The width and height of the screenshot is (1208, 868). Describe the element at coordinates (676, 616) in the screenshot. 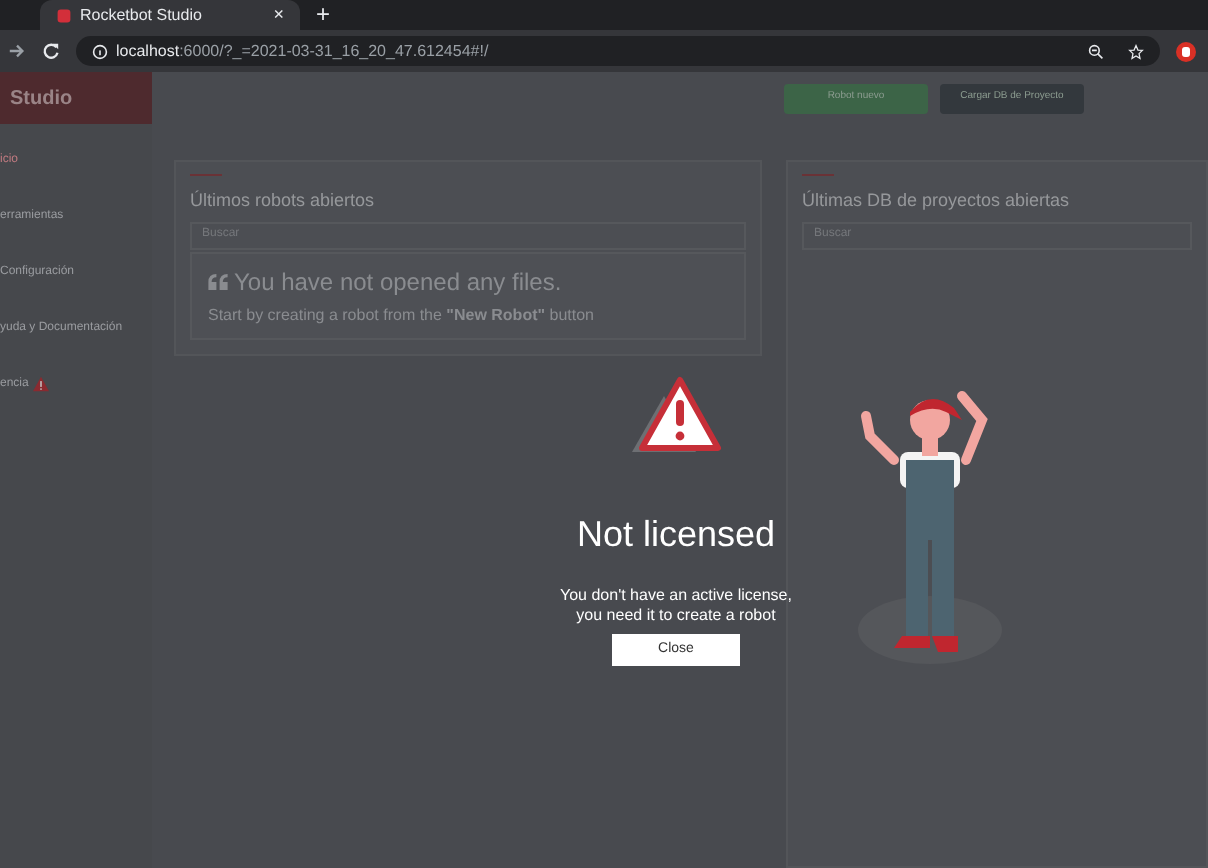

I see `modal-message-line: you need it to create a robot` at that location.